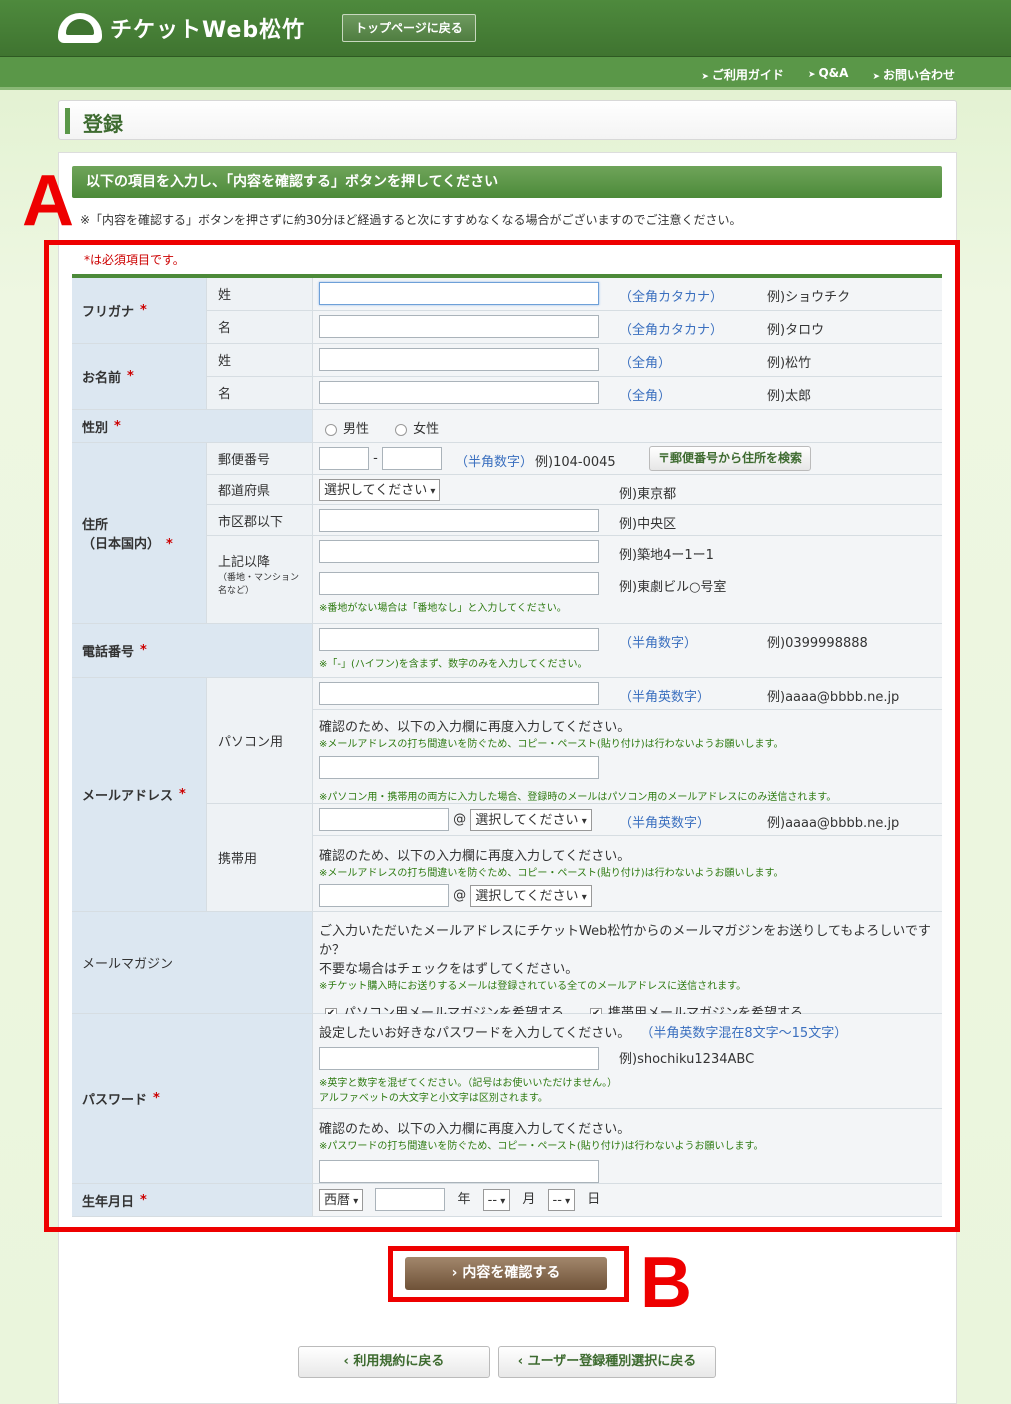 The width and height of the screenshot is (1011, 1404). What do you see at coordinates (505, 73) in the screenshot?
I see `sub-navigation: ご利用ガイド Q&A お問い合わせ` at bounding box center [505, 73].